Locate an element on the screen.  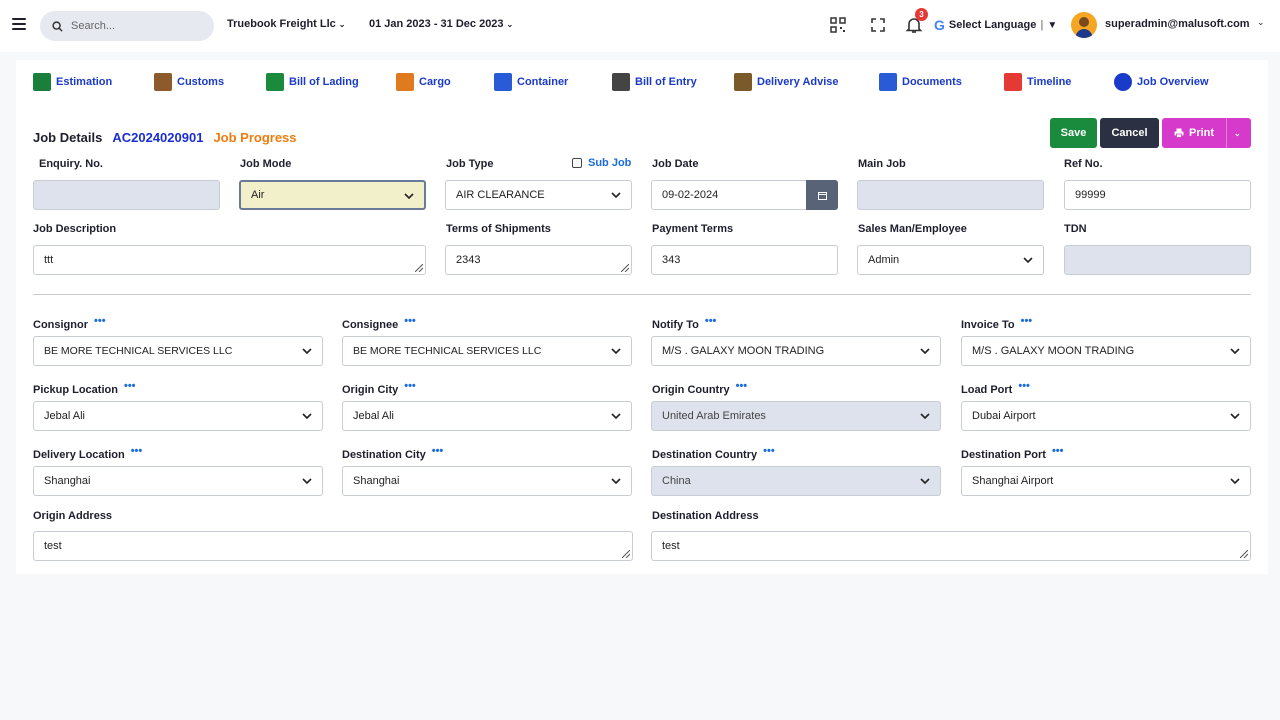
job-mode-select: Air is located at coordinates (332, 195).